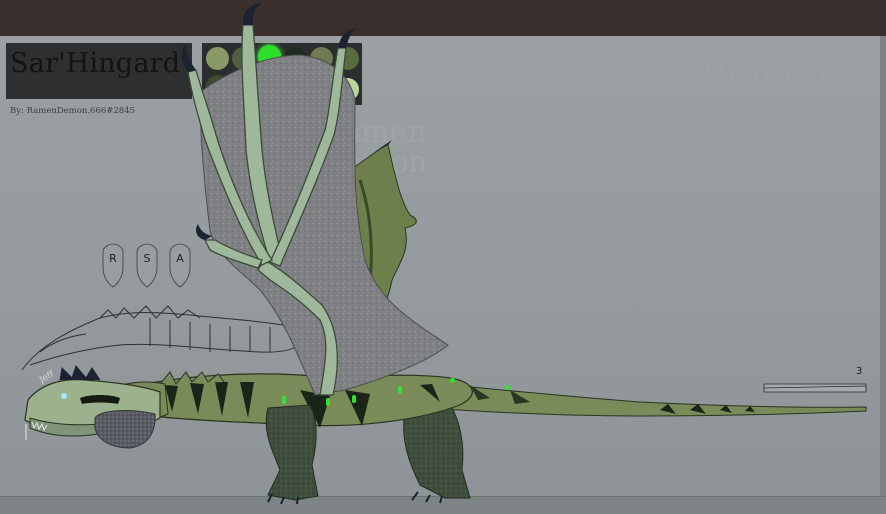 This screenshot has width=886, height=514. Describe the element at coordinates (64, 396) in the screenshot. I see `dragon-eye` at that location.